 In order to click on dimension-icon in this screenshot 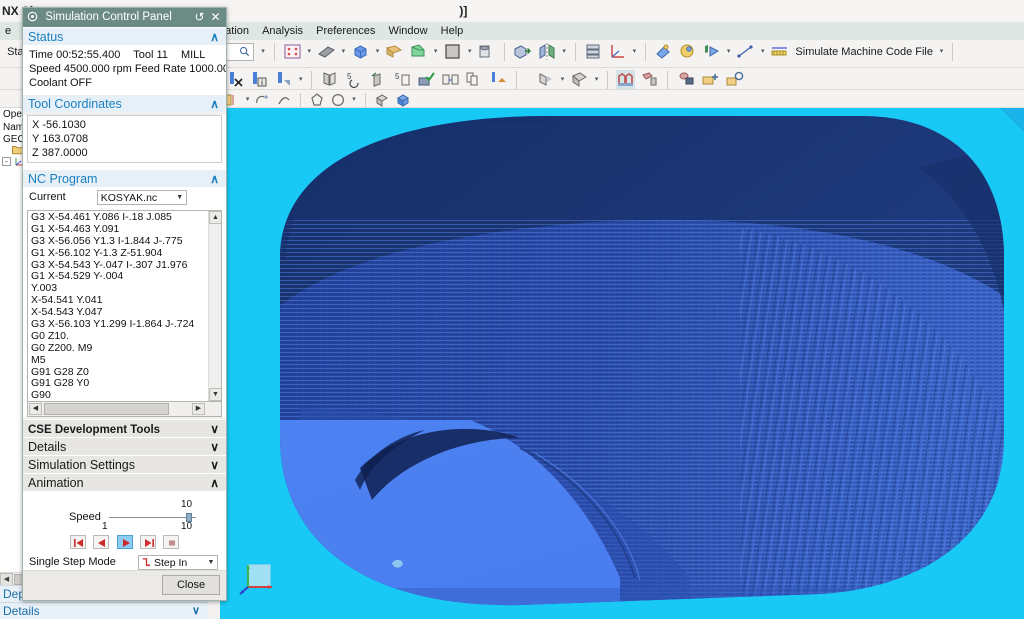, I will do `click(745, 51)`.